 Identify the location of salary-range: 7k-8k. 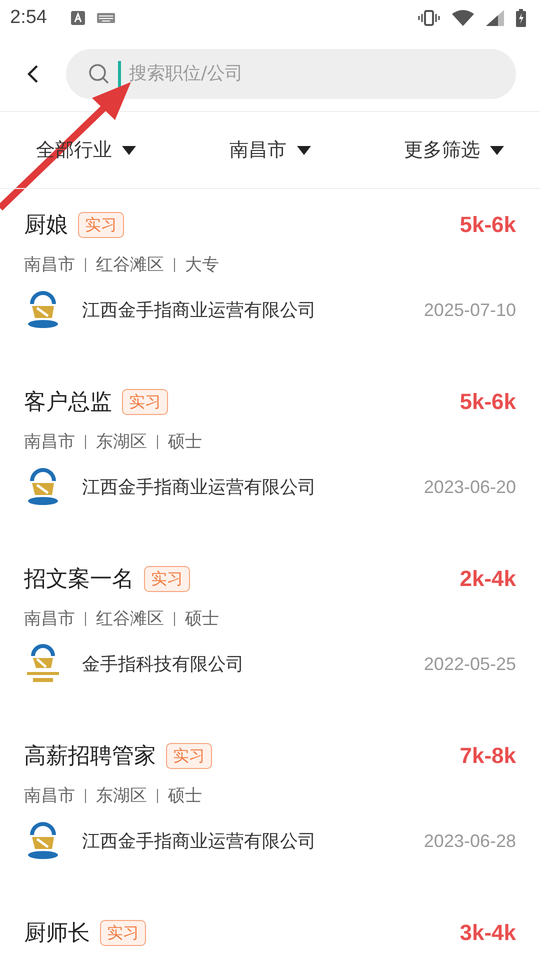
(488, 756).